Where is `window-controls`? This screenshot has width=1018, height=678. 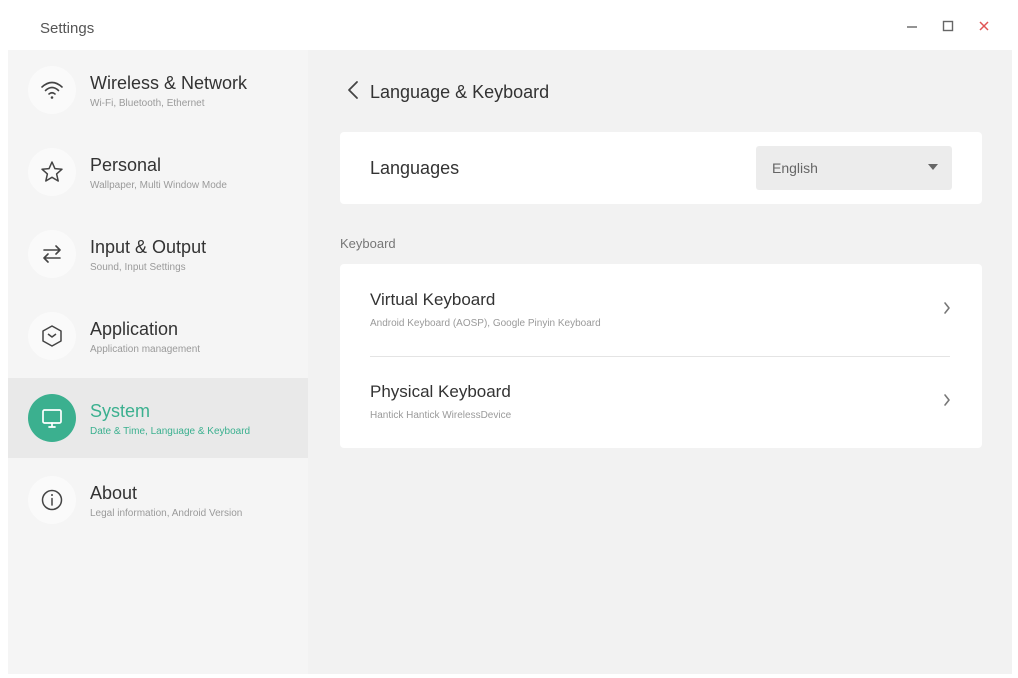
window-controls is located at coordinates (948, 26).